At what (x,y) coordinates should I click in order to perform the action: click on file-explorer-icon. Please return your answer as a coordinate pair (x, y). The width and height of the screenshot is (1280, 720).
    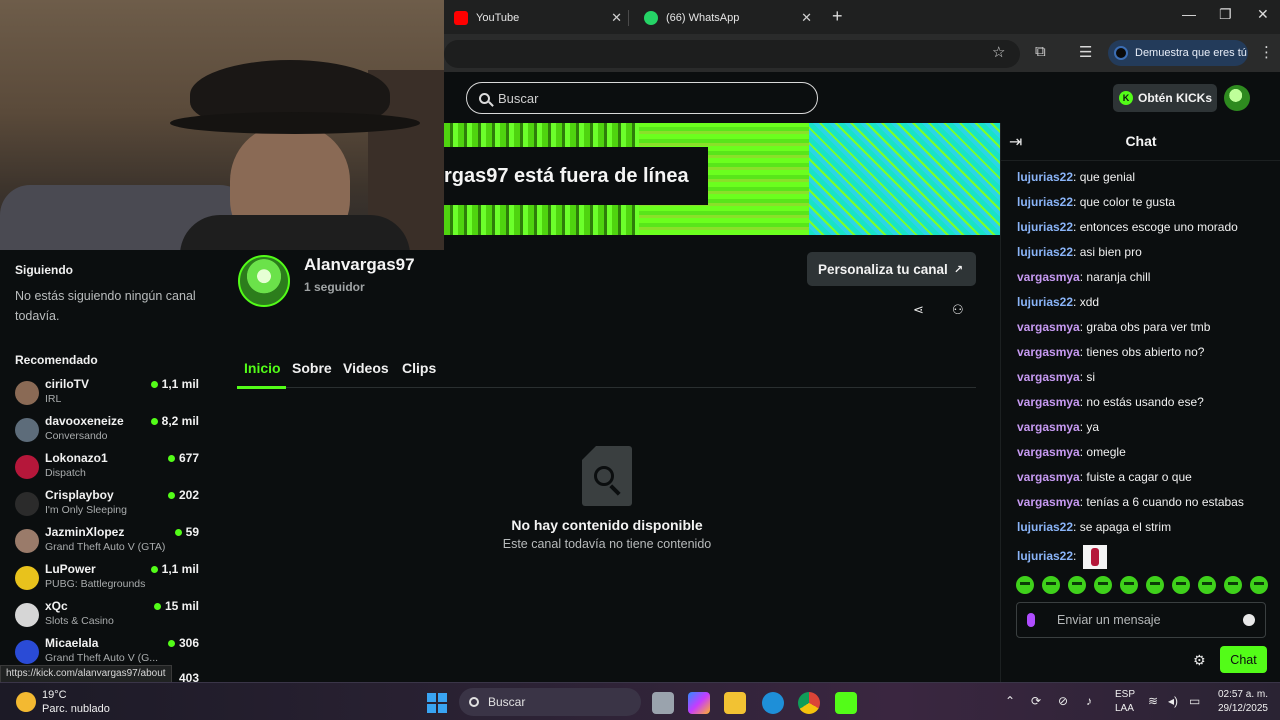
    Looking at the image, I should click on (735, 703).